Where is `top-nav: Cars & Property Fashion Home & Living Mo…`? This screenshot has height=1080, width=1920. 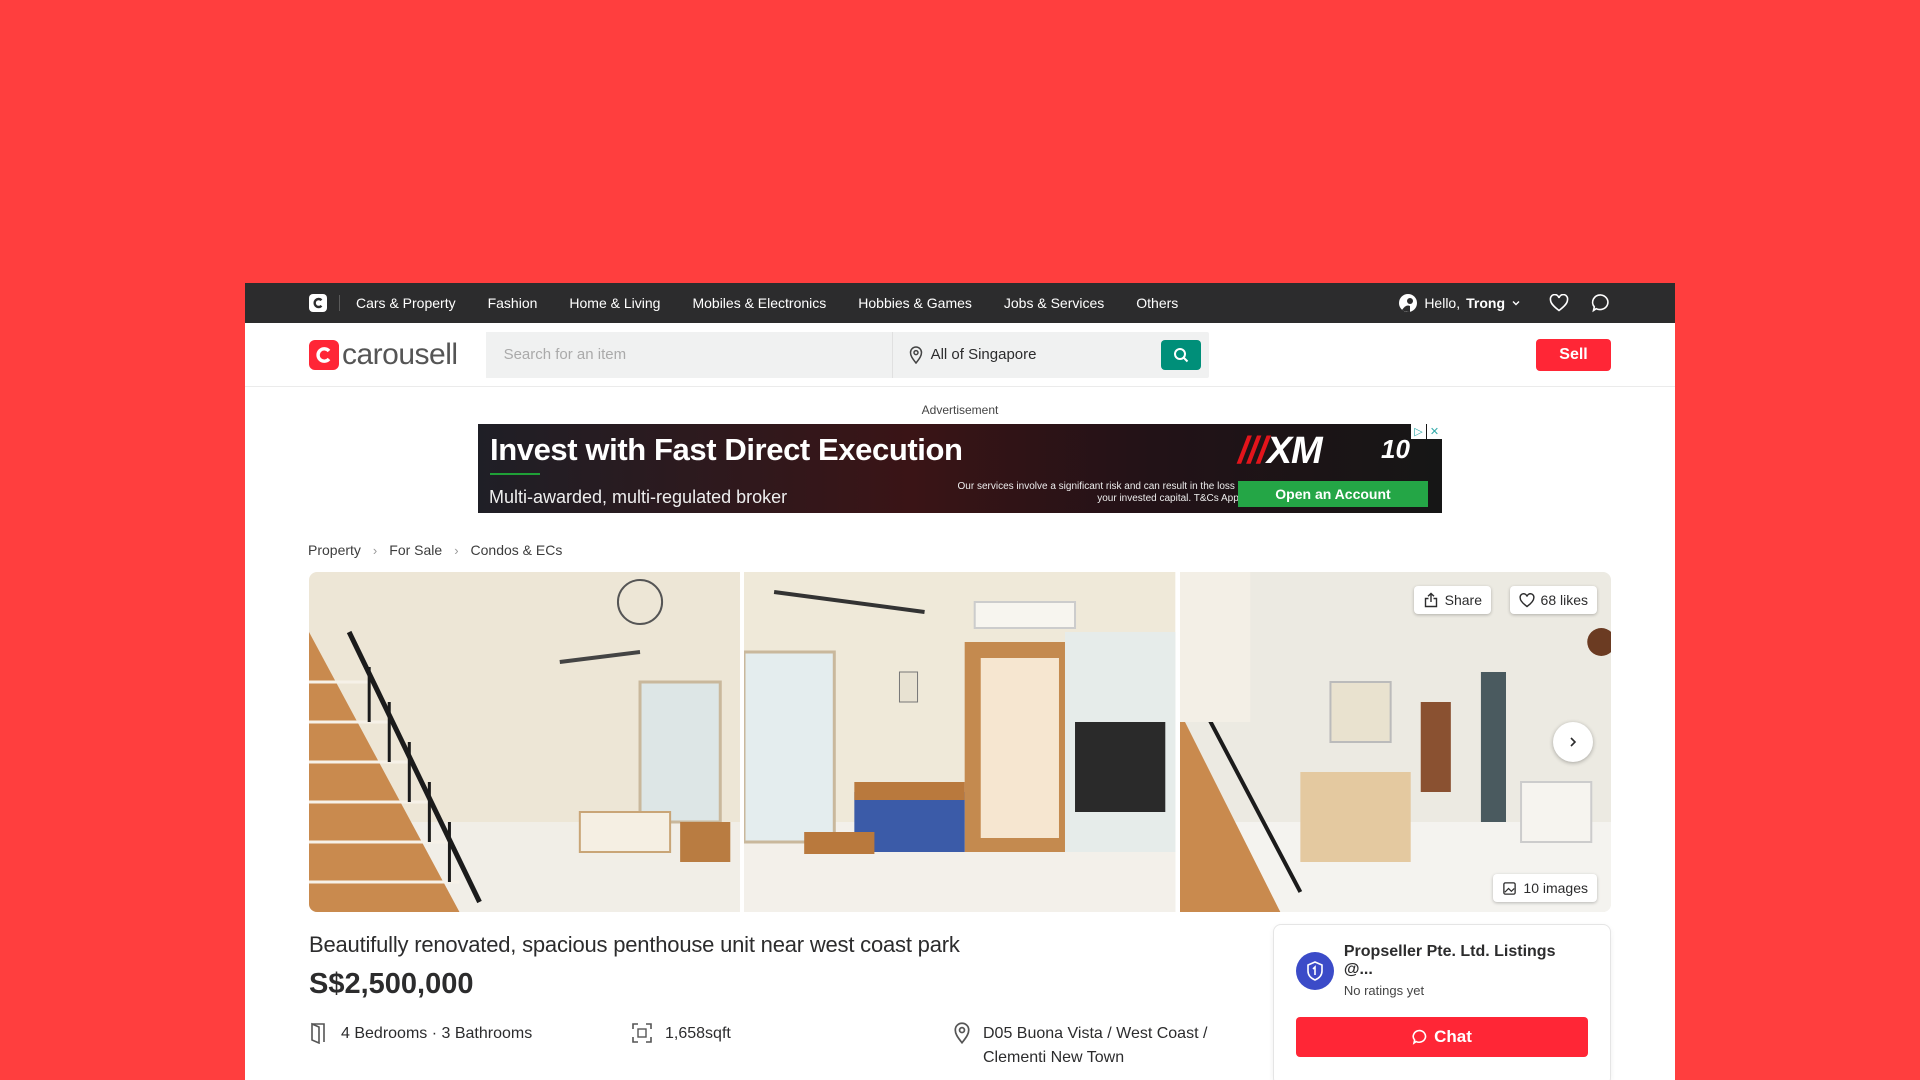 top-nav: Cars & Property Fashion Home & Living Mo… is located at coordinates (960, 303).